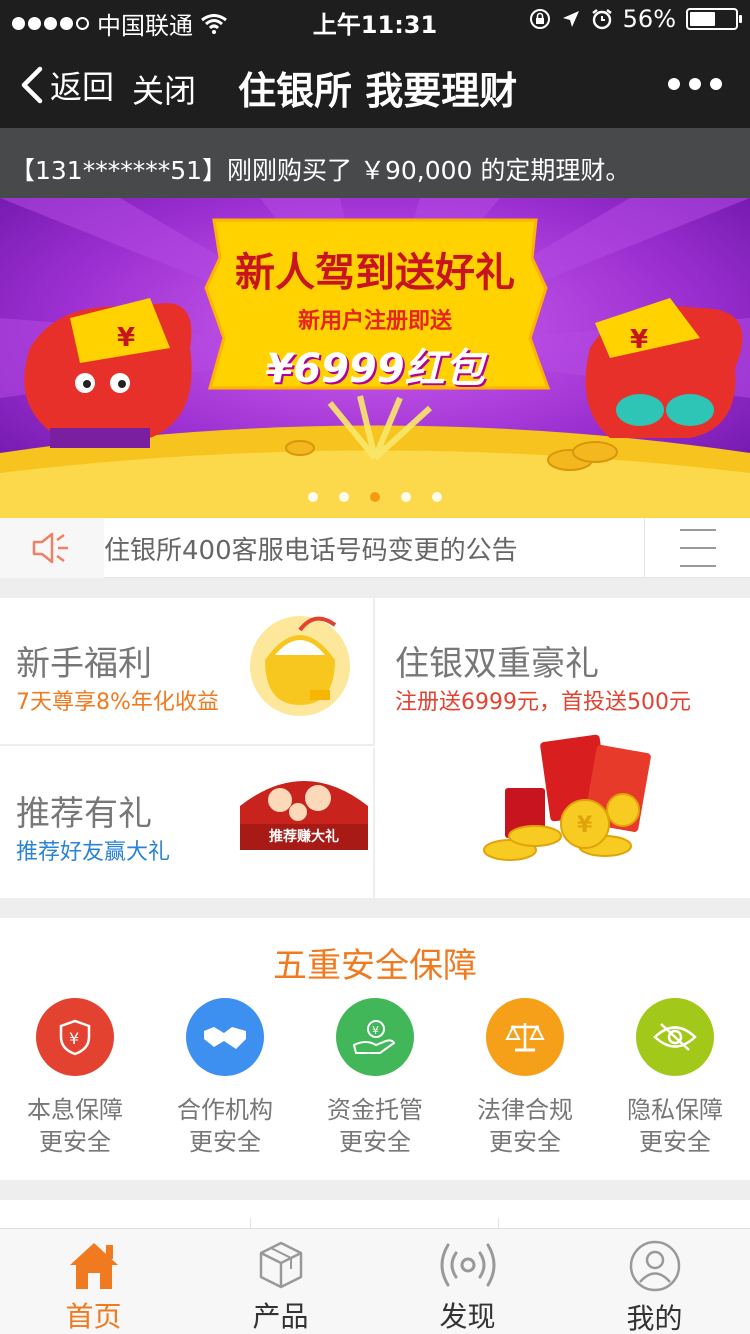 The height and width of the screenshot is (1334, 750). I want to click on back-label: 返回, so click(82, 87).